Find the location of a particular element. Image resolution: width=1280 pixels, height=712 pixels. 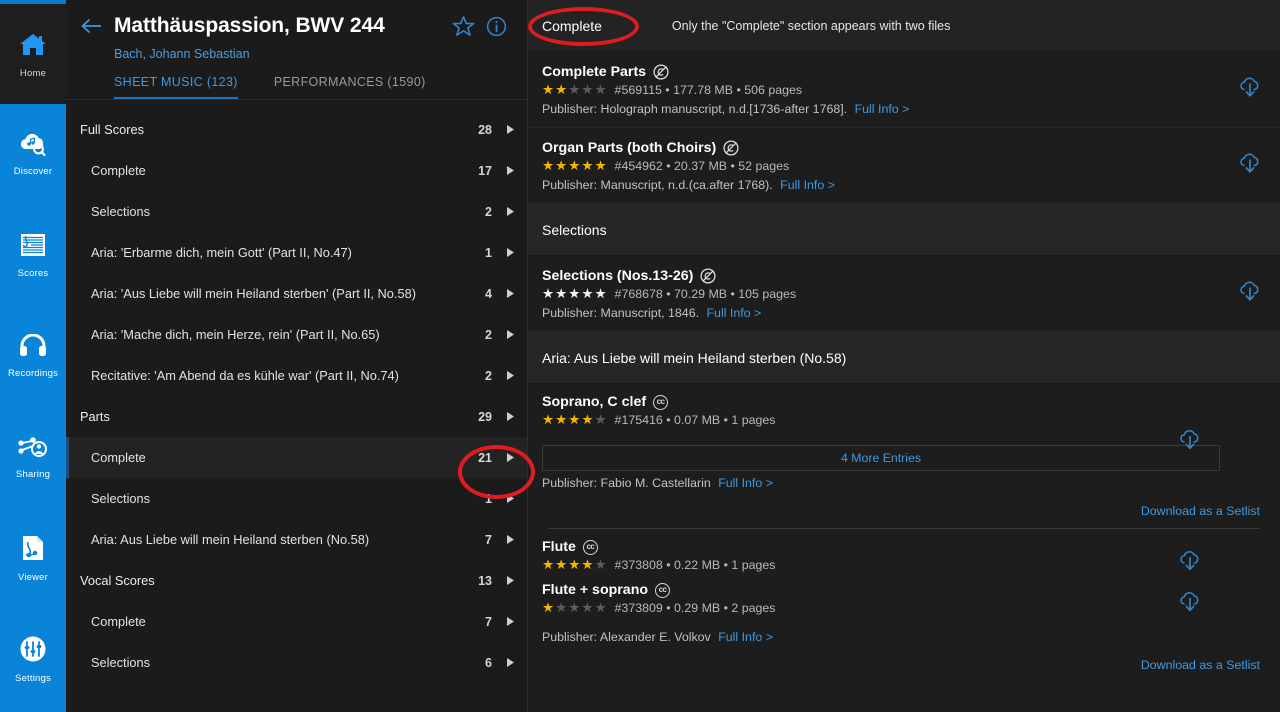

entry-meta-row: ★ ★ ★ ★ ★ #768678 • 70.29 MB • 105 pages is located at coordinates (881, 294).